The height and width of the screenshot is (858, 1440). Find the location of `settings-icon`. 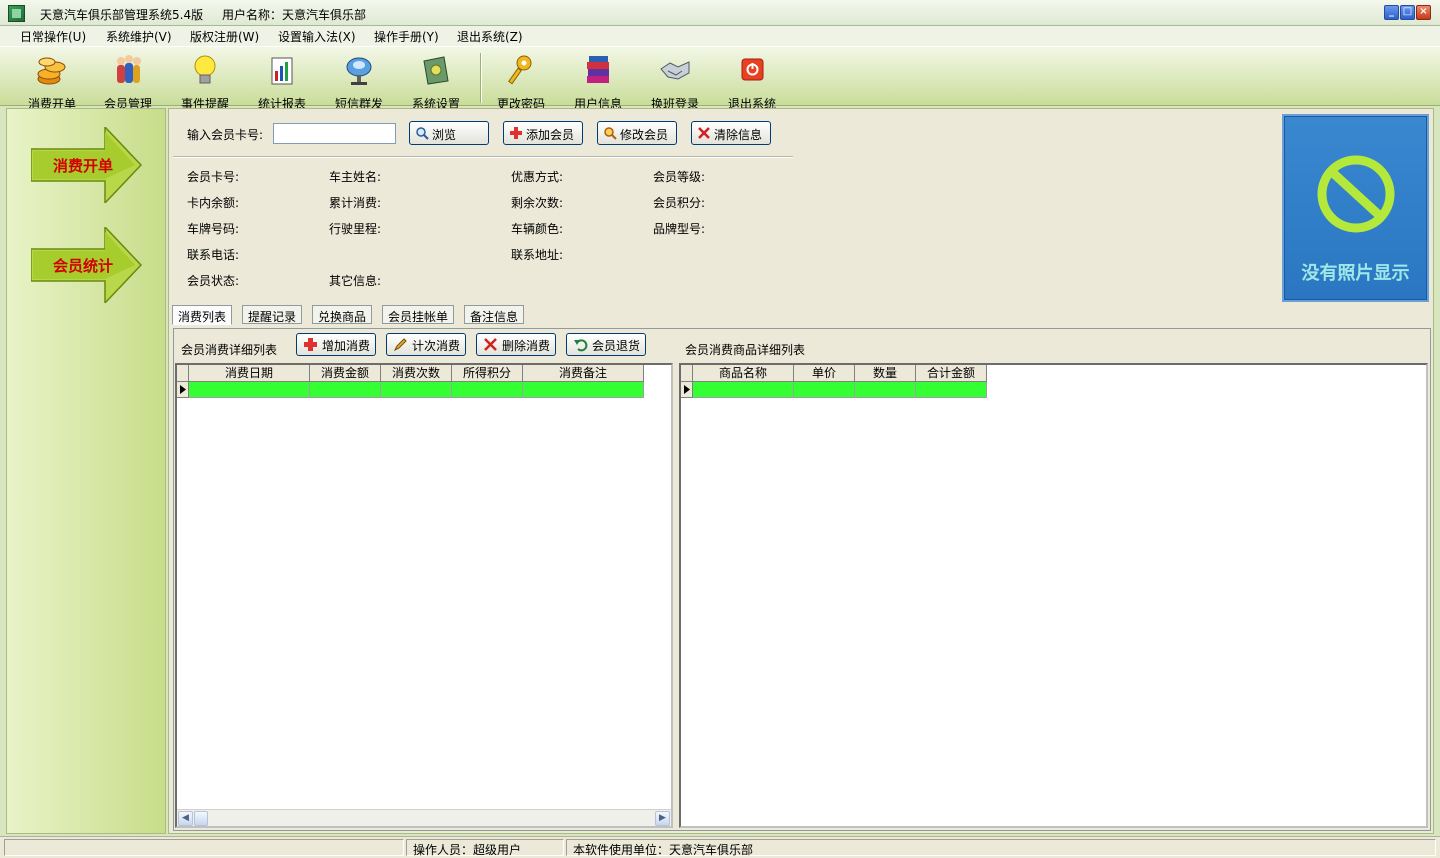

settings-icon is located at coordinates (436, 70).